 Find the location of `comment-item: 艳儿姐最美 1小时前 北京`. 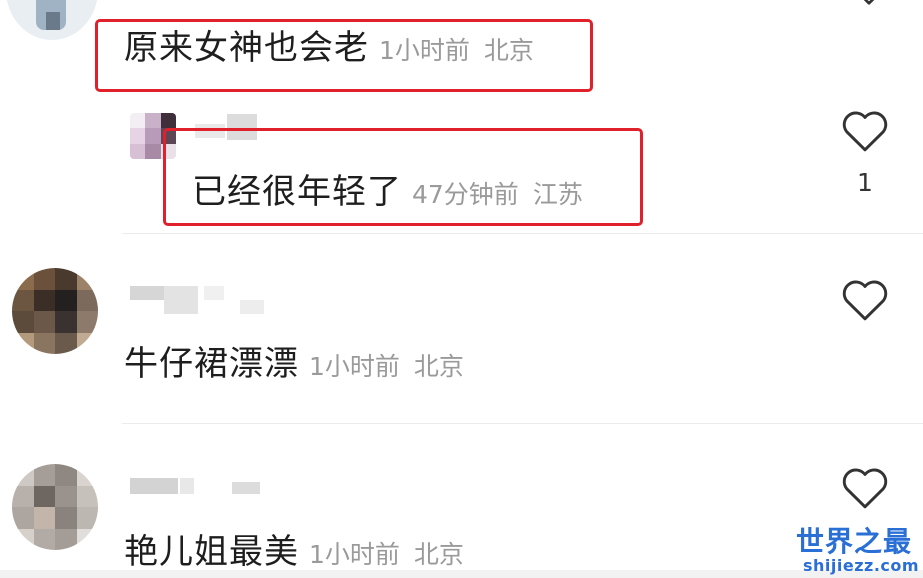

comment-item: 艳儿姐最美 1小时前 北京 is located at coordinates (294, 548).